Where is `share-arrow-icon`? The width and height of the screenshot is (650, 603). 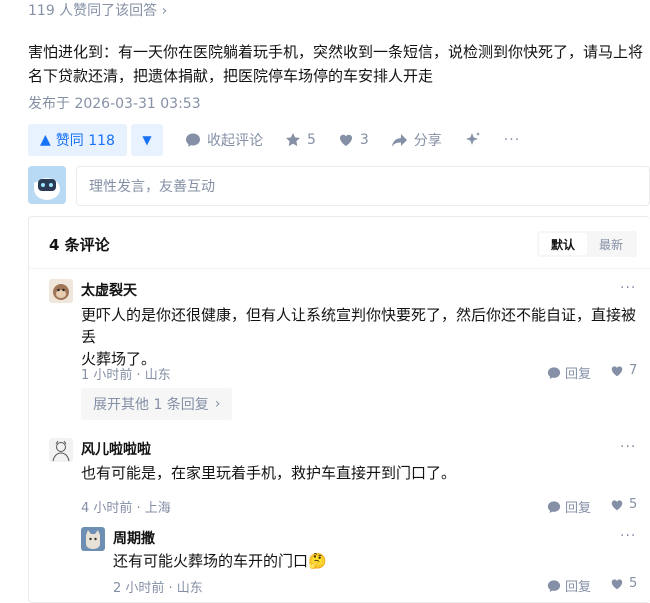
share-arrow-icon is located at coordinates (399, 140).